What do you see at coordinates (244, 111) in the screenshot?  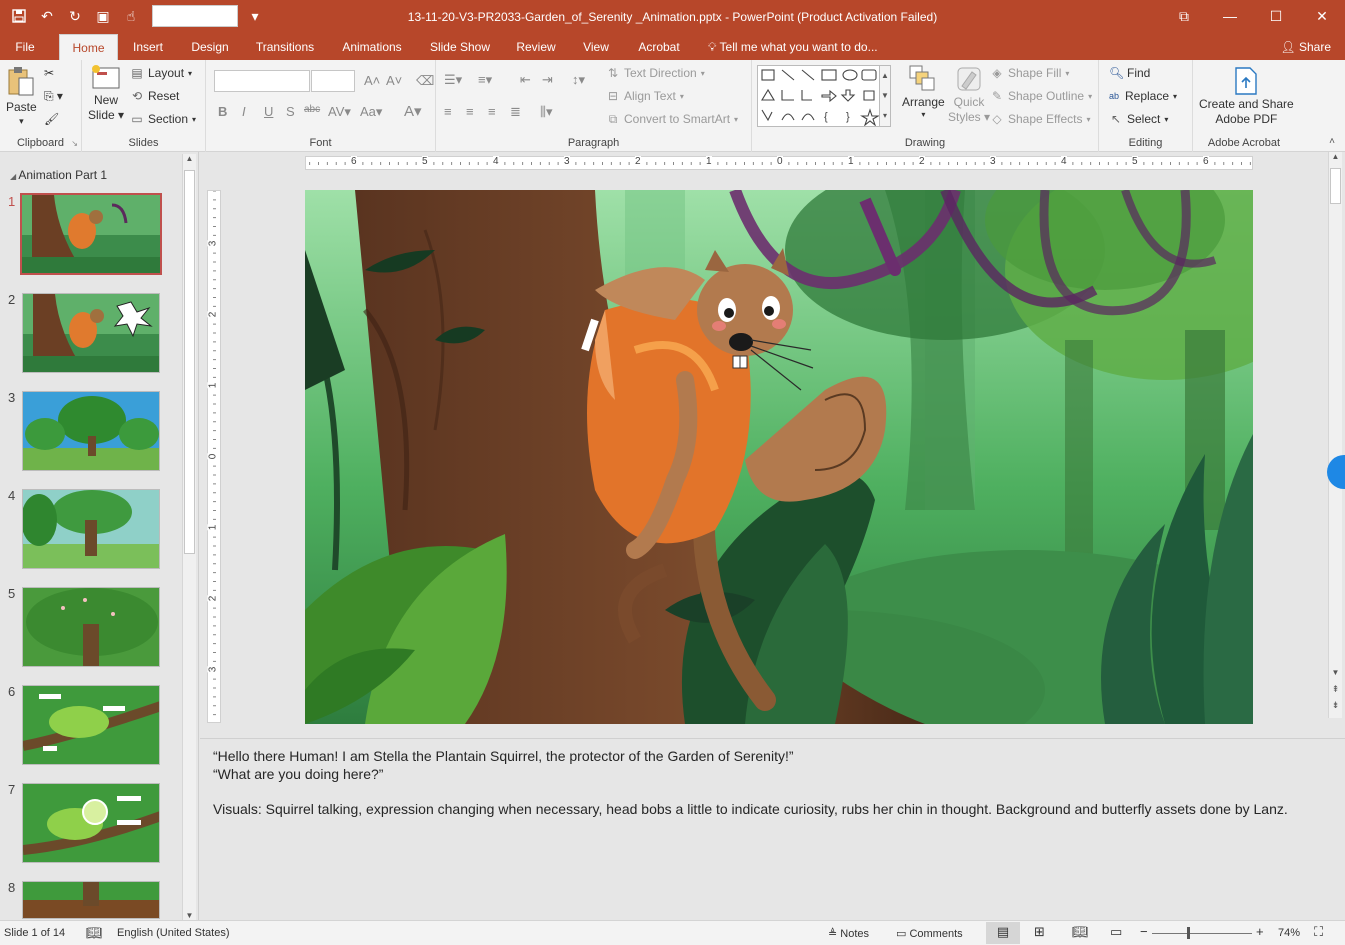 I see `italic-icon: I` at bounding box center [244, 111].